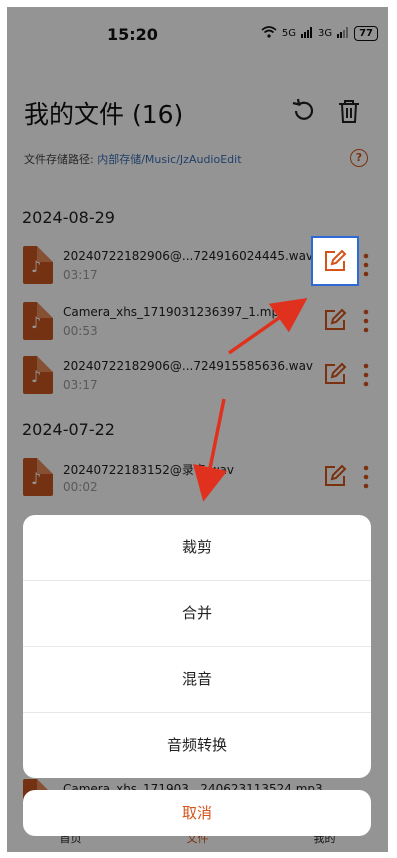 The width and height of the screenshot is (397, 858). What do you see at coordinates (267, 326) in the screenshot?
I see `arrow-to-edit` at bounding box center [267, 326].